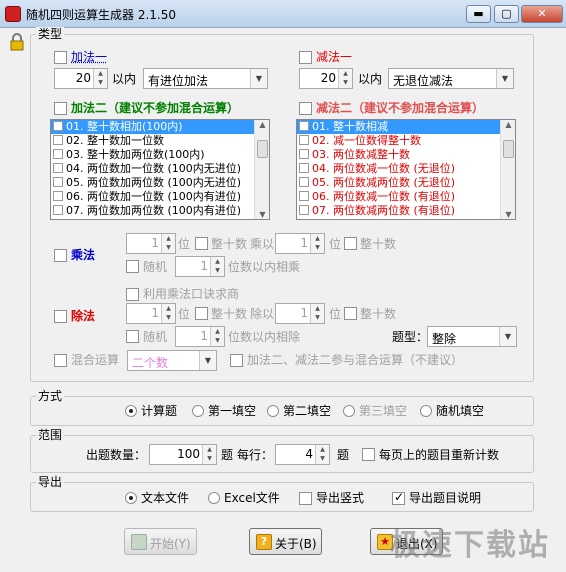 Image resolution: width=566 pixels, height=572 pixels. Describe the element at coordinates (305, 108) in the screenshot. I see `sub2-checkbox` at that location.